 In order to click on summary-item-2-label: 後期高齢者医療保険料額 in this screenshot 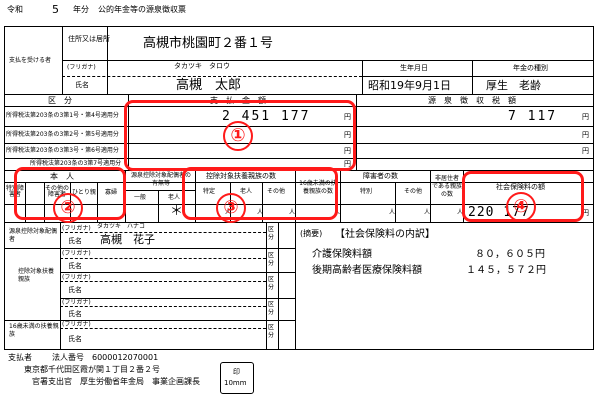, I will do `click(367, 270)`.